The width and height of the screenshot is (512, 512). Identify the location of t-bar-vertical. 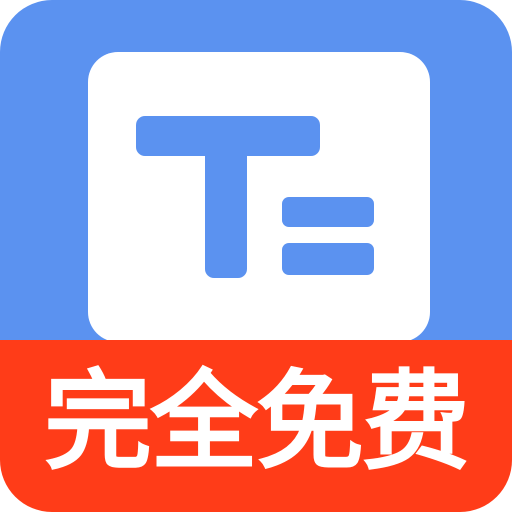
(226, 197).